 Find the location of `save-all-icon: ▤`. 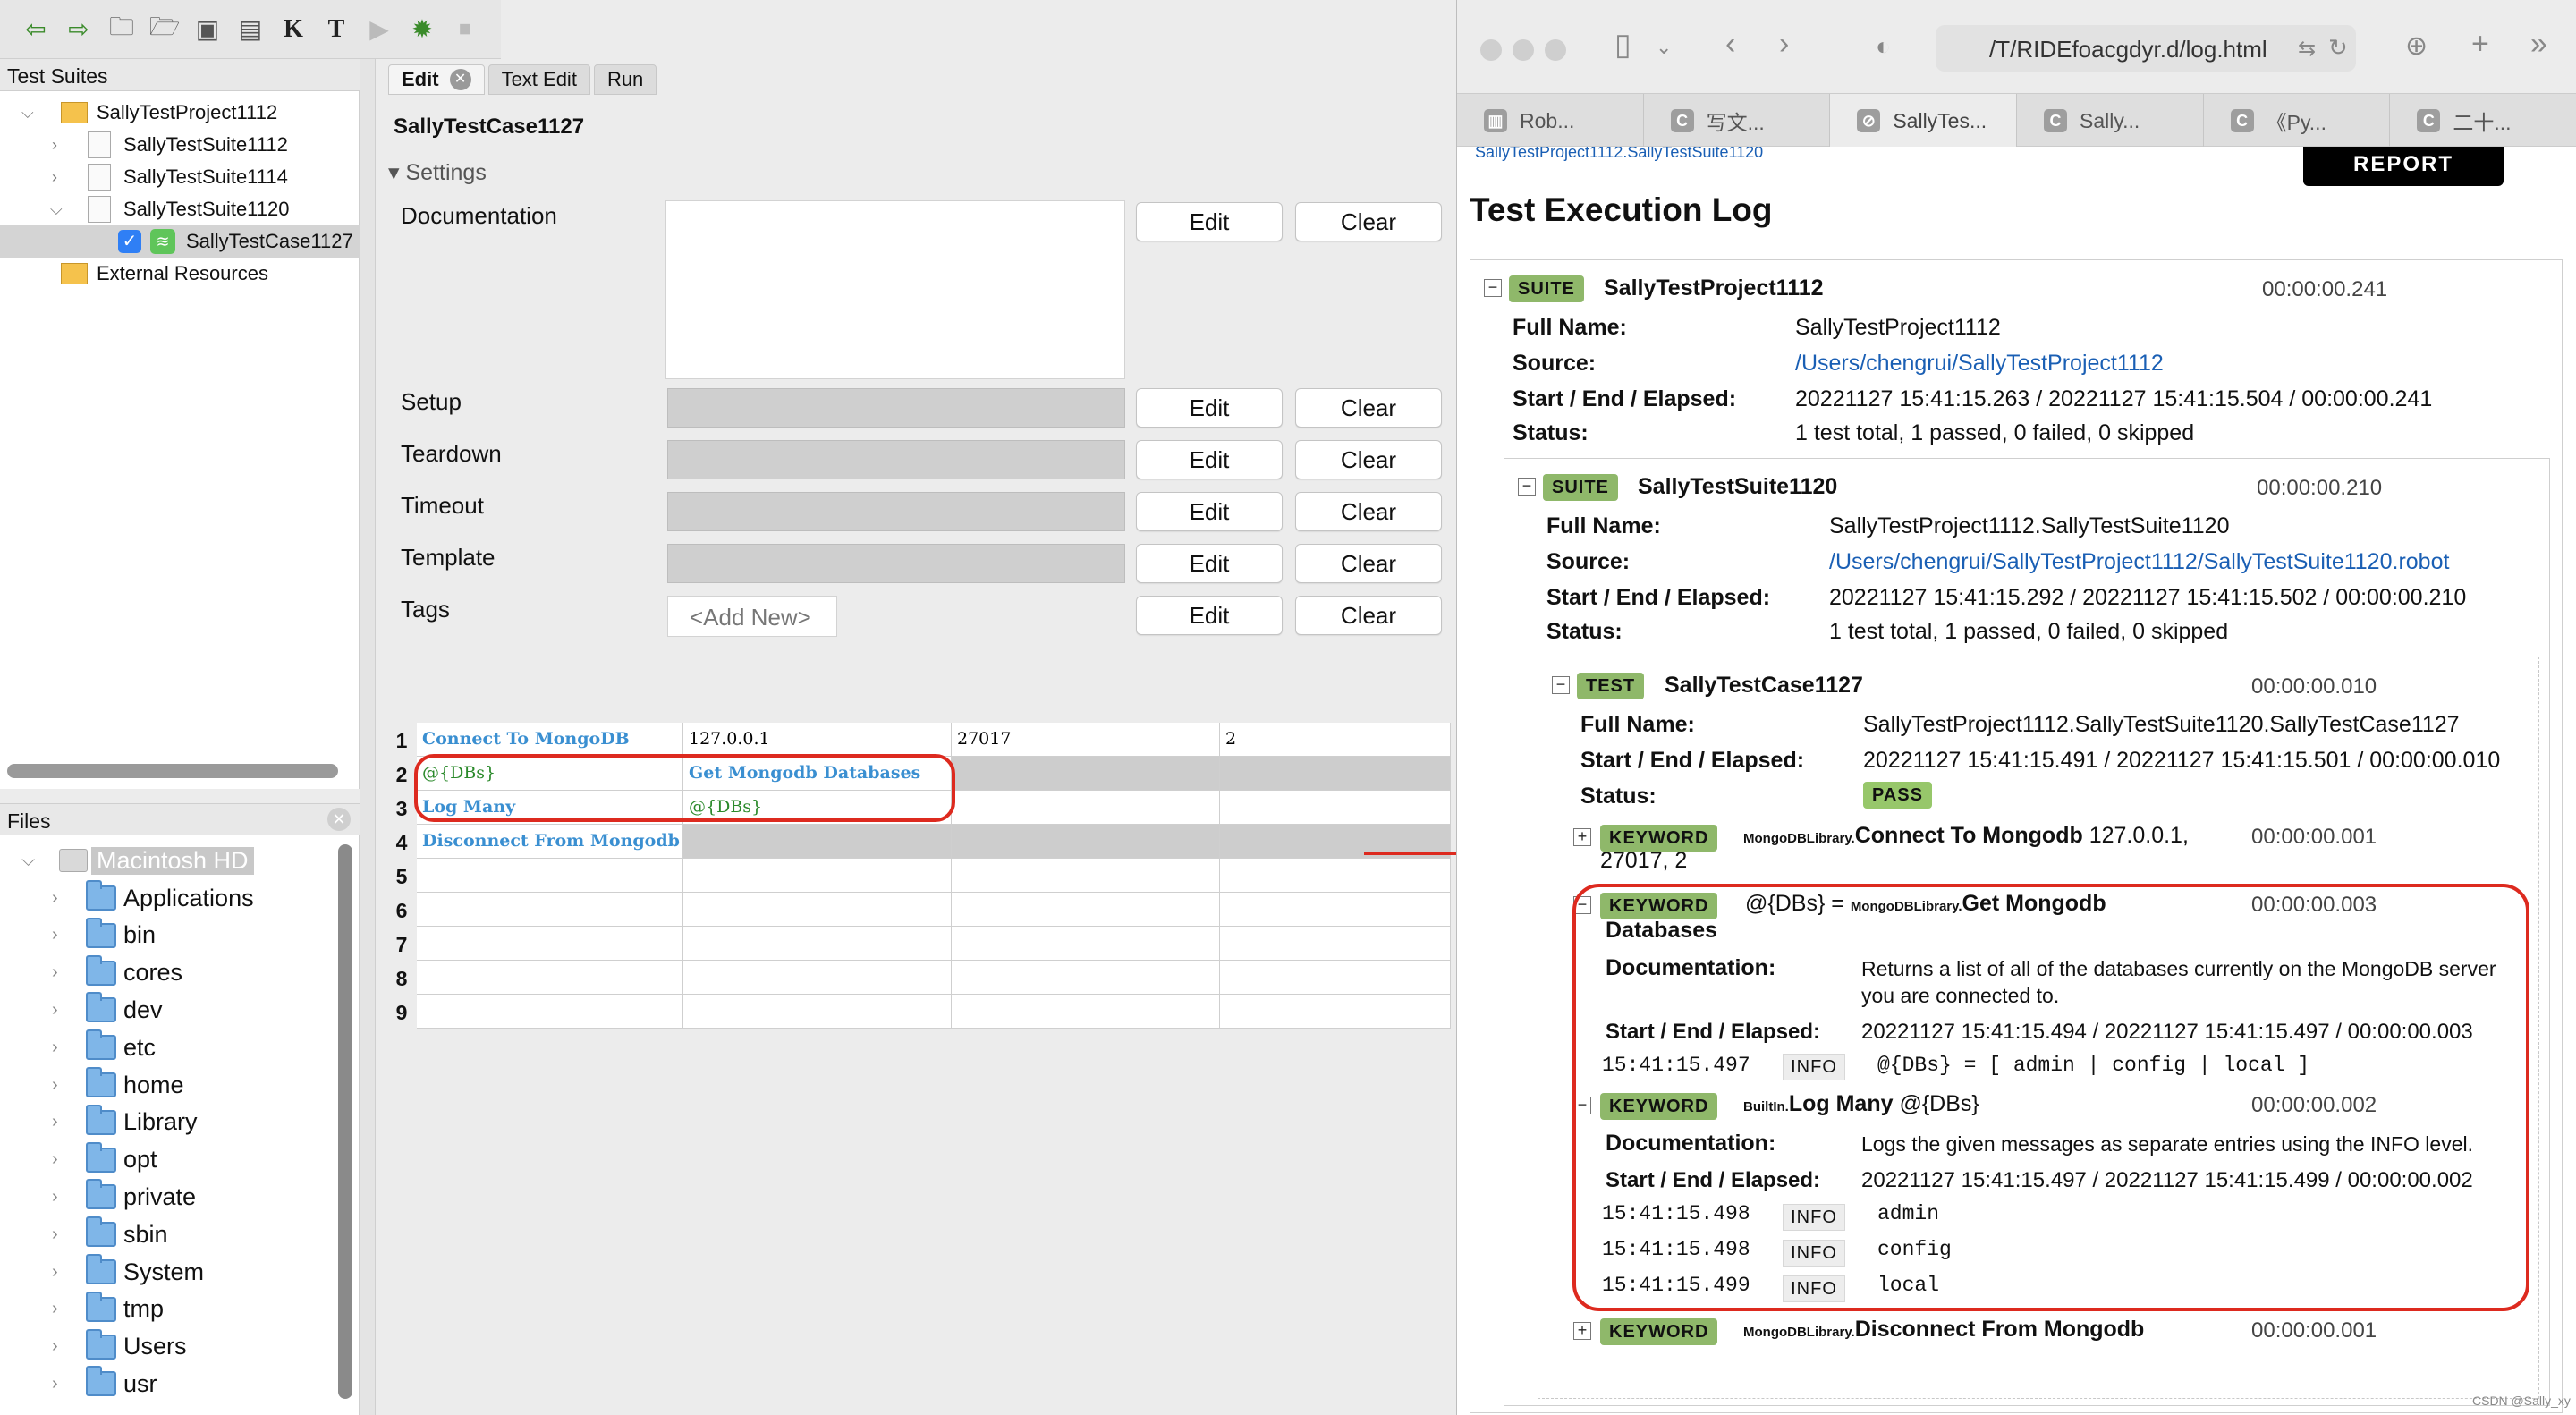

save-all-icon: ▤ is located at coordinates (250, 30).